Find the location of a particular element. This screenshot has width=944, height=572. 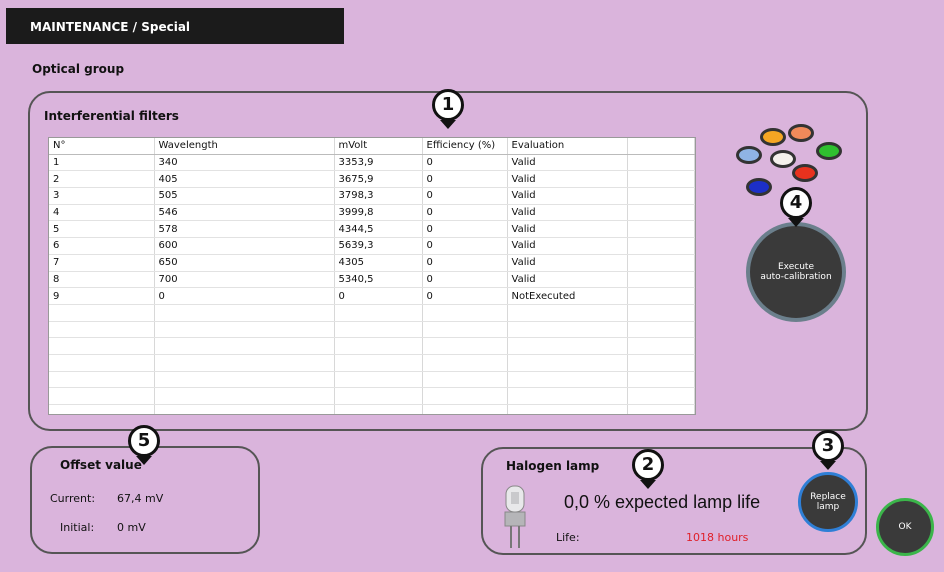

table-cell: 5639,3 is located at coordinates (378, 246).